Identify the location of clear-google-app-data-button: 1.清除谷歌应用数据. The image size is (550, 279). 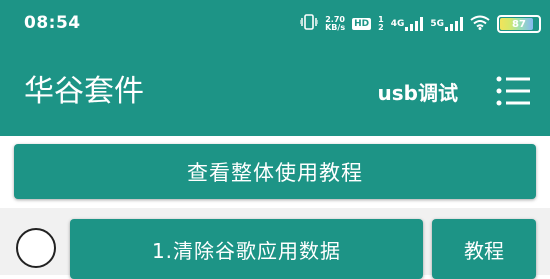
(246, 249).